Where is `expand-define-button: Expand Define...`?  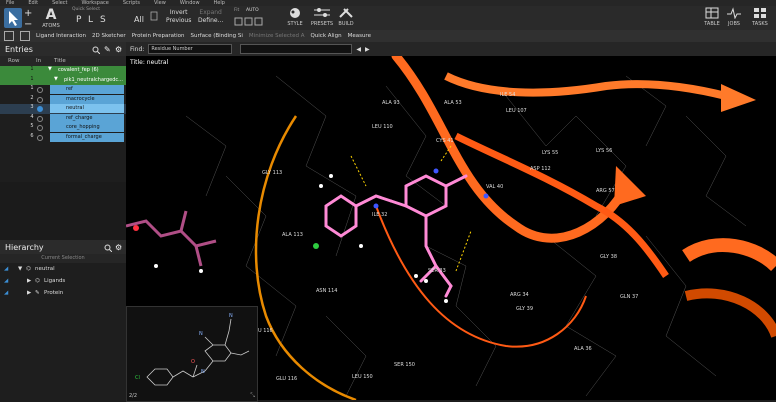 expand-define-button: Expand Define... is located at coordinates (210, 17).